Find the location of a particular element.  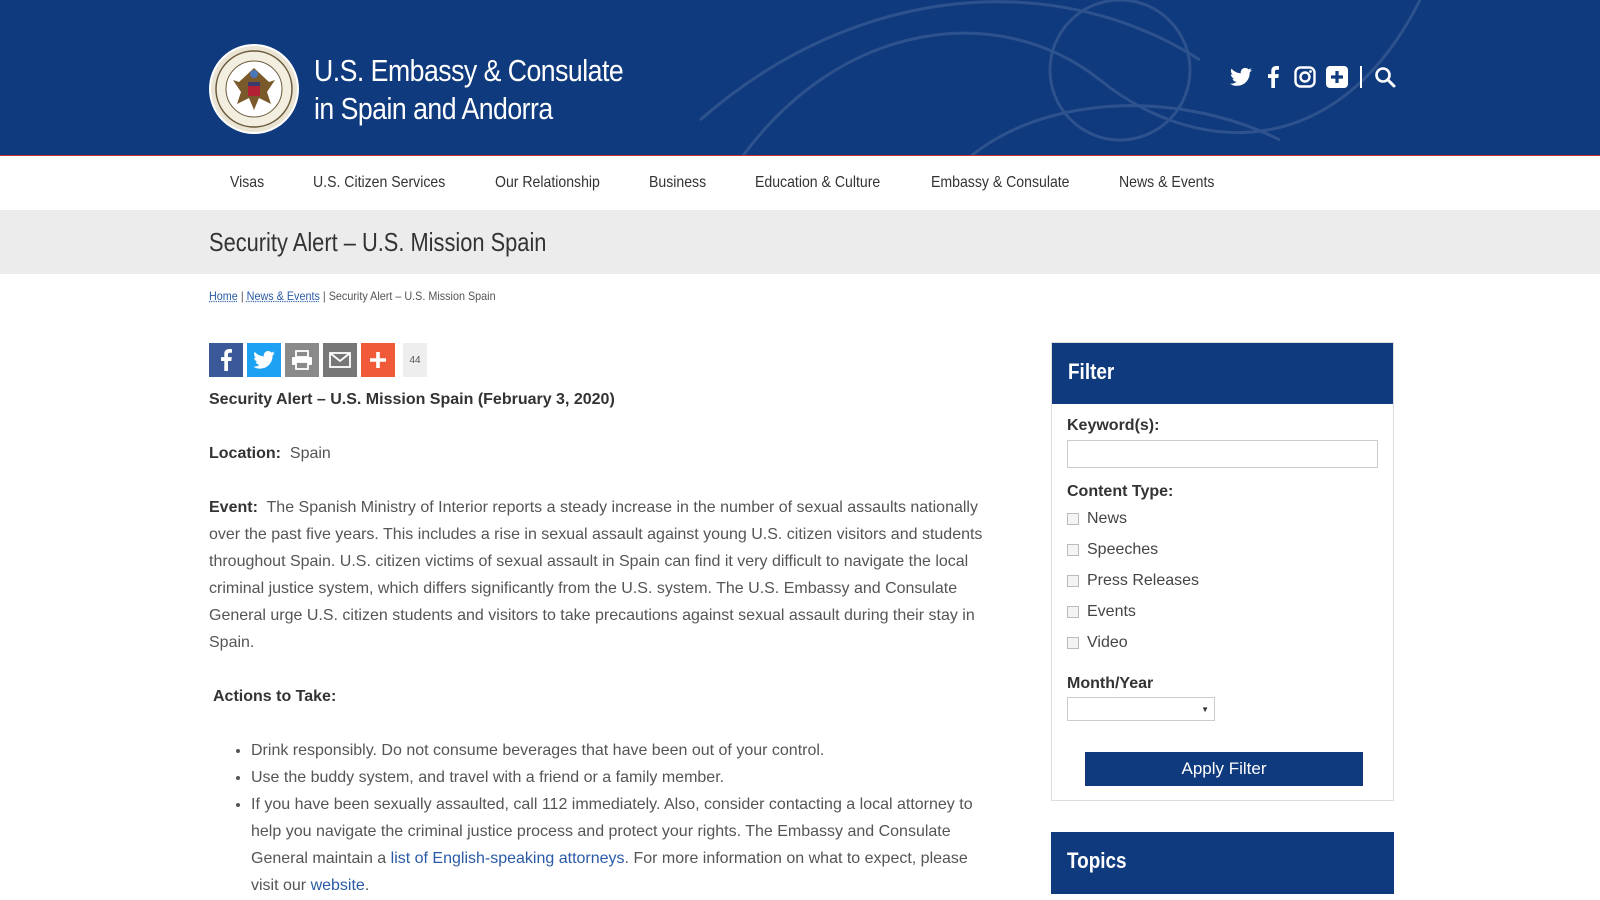

breadcrumb-current: Security Alert – U.S. Mission Spain is located at coordinates (412, 296).